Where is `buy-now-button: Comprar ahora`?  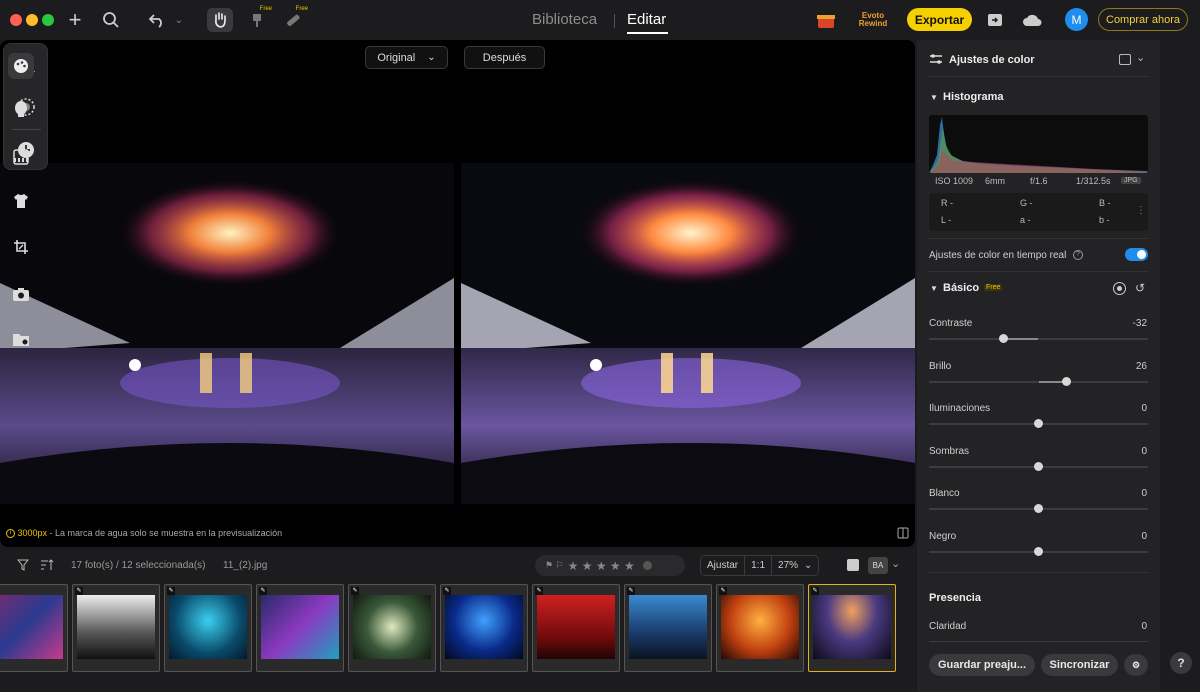
buy-now-button: Comprar ahora is located at coordinates (1143, 19).